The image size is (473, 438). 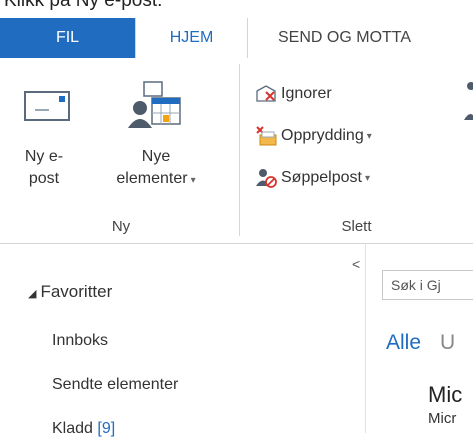 What do you see at coordinates (72, 428) in the screenshot?
I see `folder-drafts-label: Kladd` at bounding box center [72, 428].